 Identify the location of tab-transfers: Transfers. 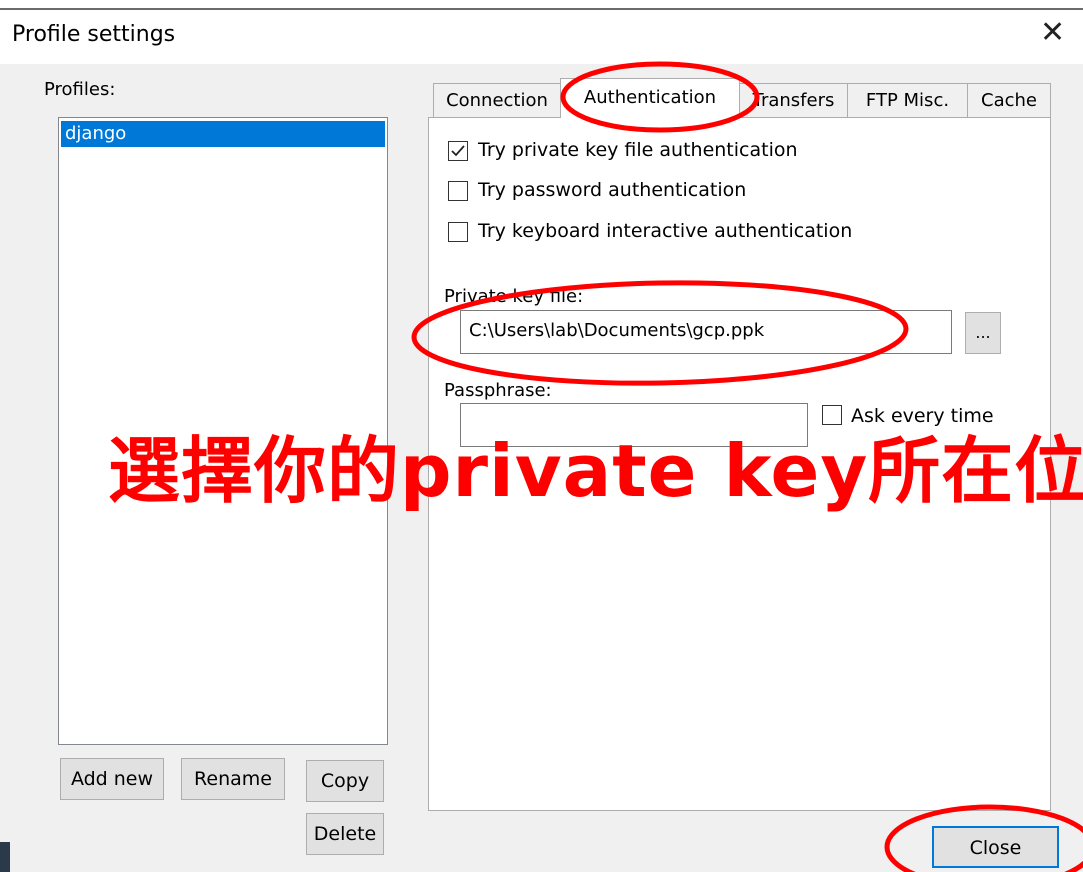
(793, 100).